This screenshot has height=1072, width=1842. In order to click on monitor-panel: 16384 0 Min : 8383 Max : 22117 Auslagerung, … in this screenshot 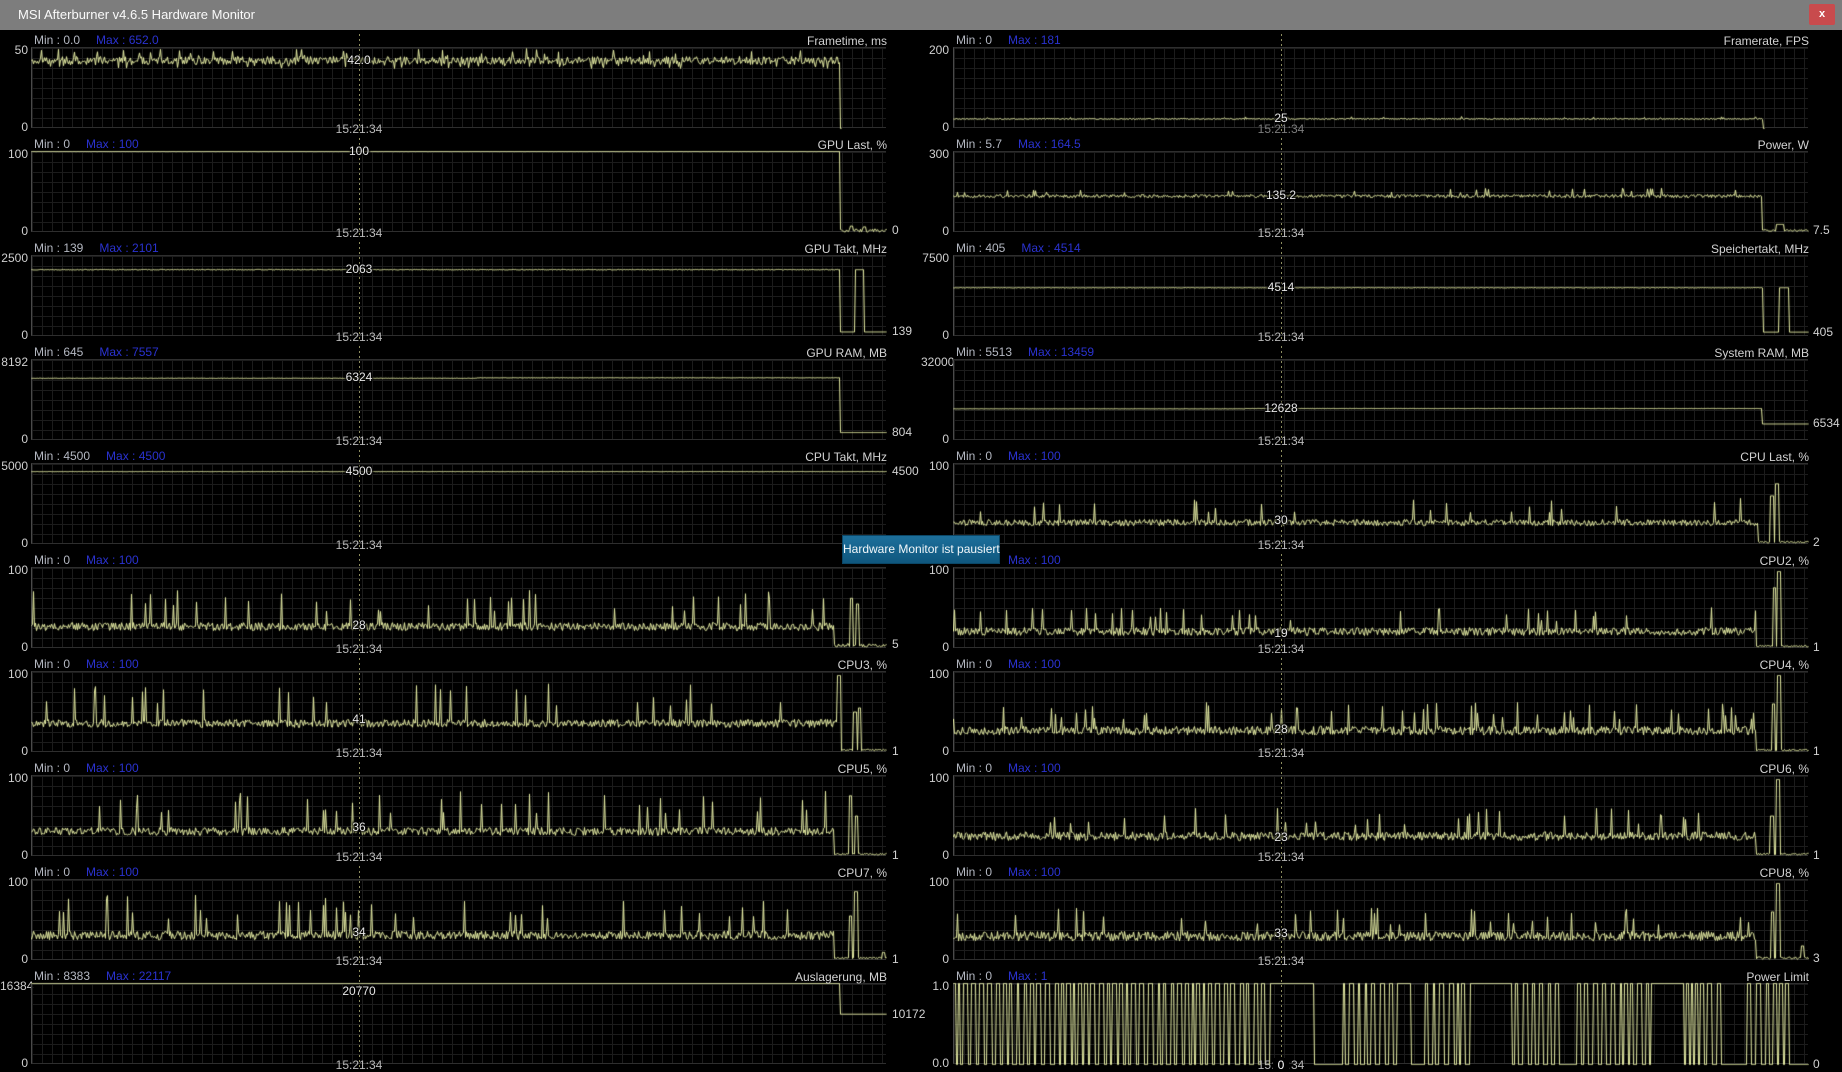, I will do `click(462, 1020)`.